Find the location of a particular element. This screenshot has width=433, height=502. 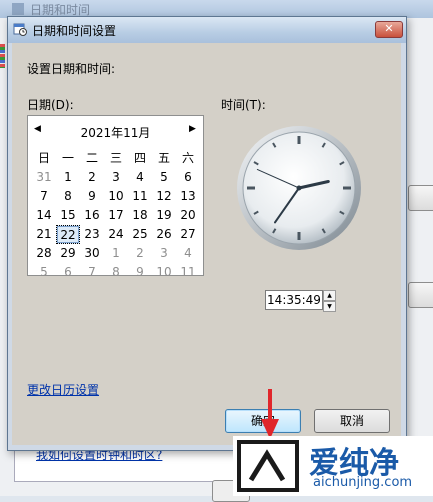

weekday-header: 一 is located at coordinates (67, 158).